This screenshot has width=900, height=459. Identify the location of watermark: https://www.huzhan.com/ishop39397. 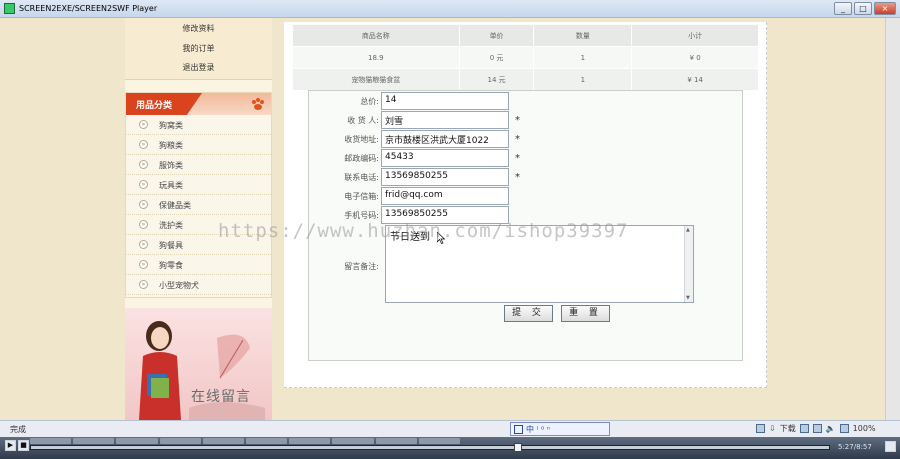
(423, 231).